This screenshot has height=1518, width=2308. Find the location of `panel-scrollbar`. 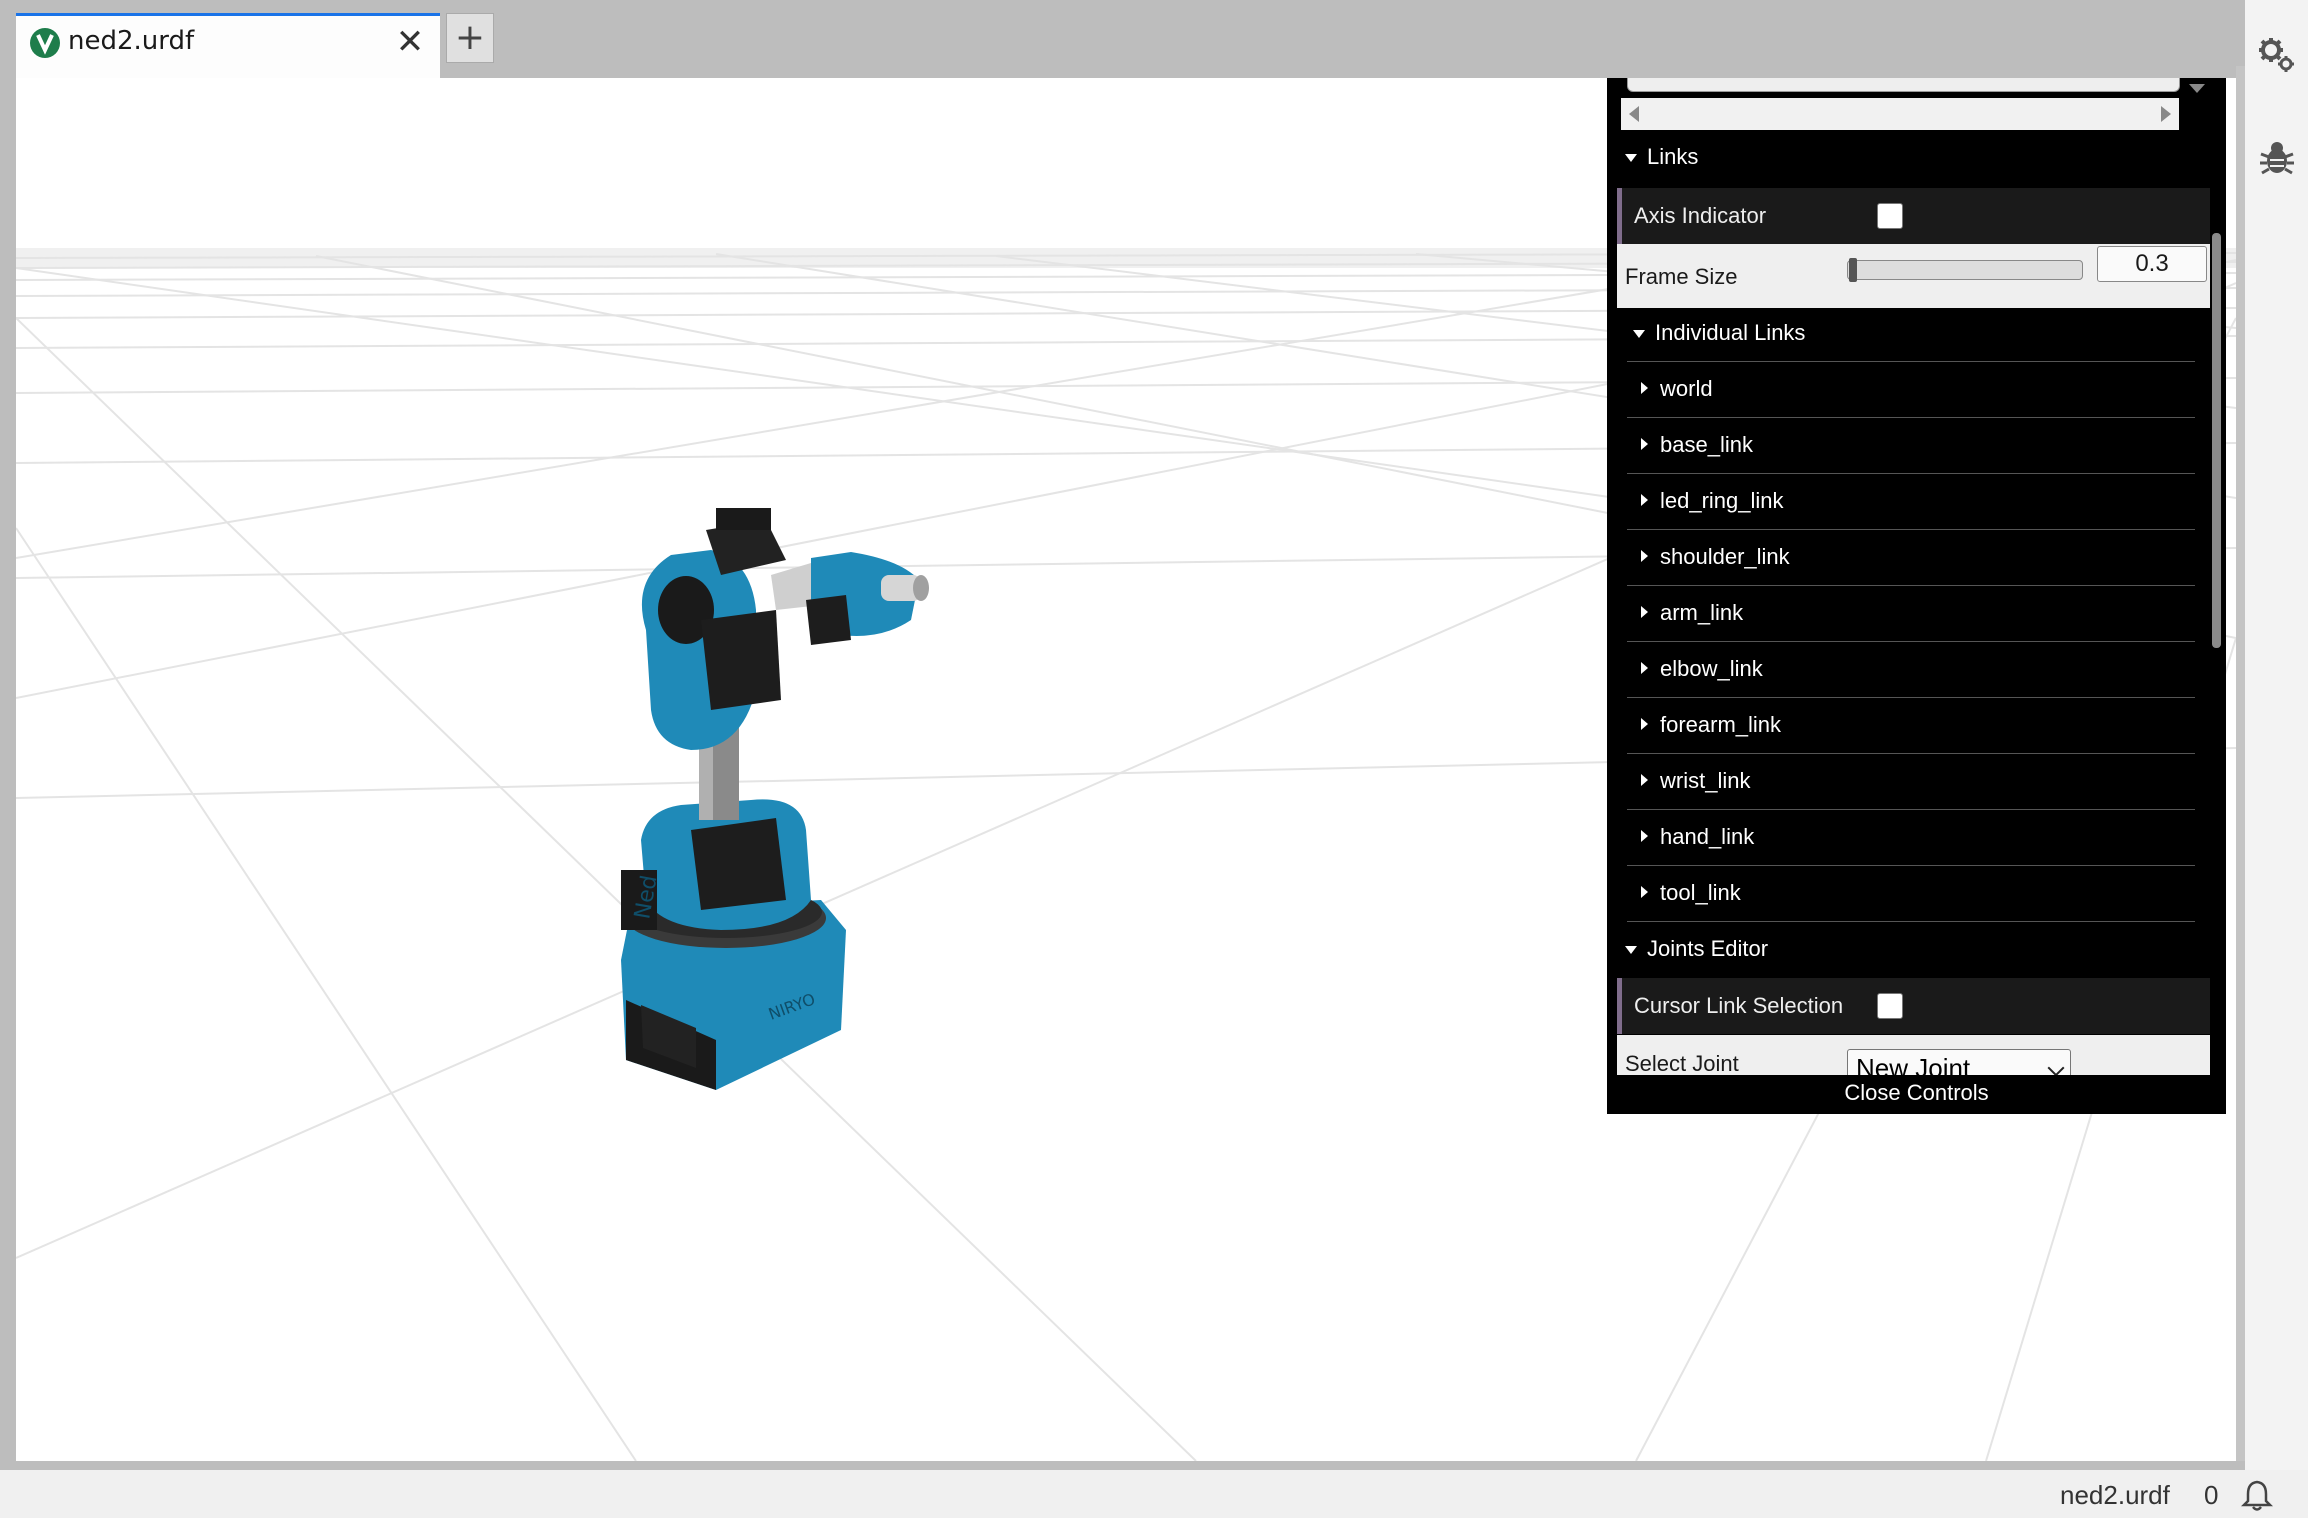

panel-scrollbar is located at coordinates (2216, 440).